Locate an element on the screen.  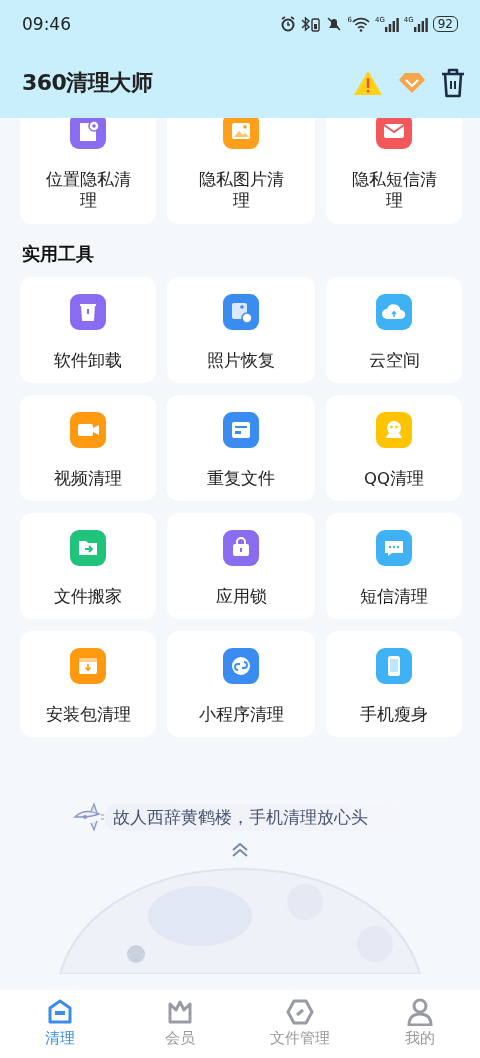
tool-card: 手机瘦身 is located at coordinates (394, 684).